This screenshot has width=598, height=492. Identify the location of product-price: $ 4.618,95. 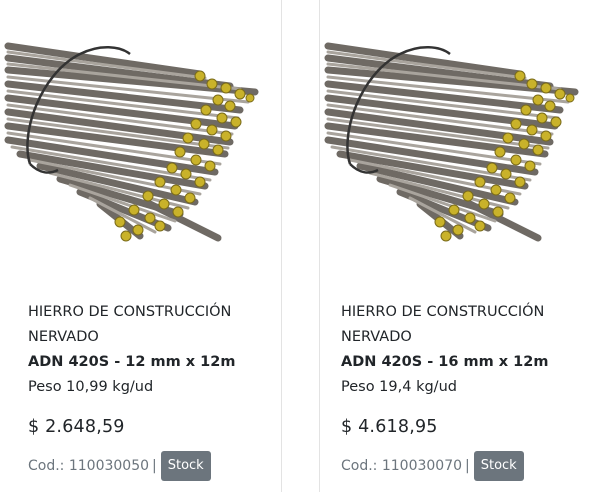
(389, 427).